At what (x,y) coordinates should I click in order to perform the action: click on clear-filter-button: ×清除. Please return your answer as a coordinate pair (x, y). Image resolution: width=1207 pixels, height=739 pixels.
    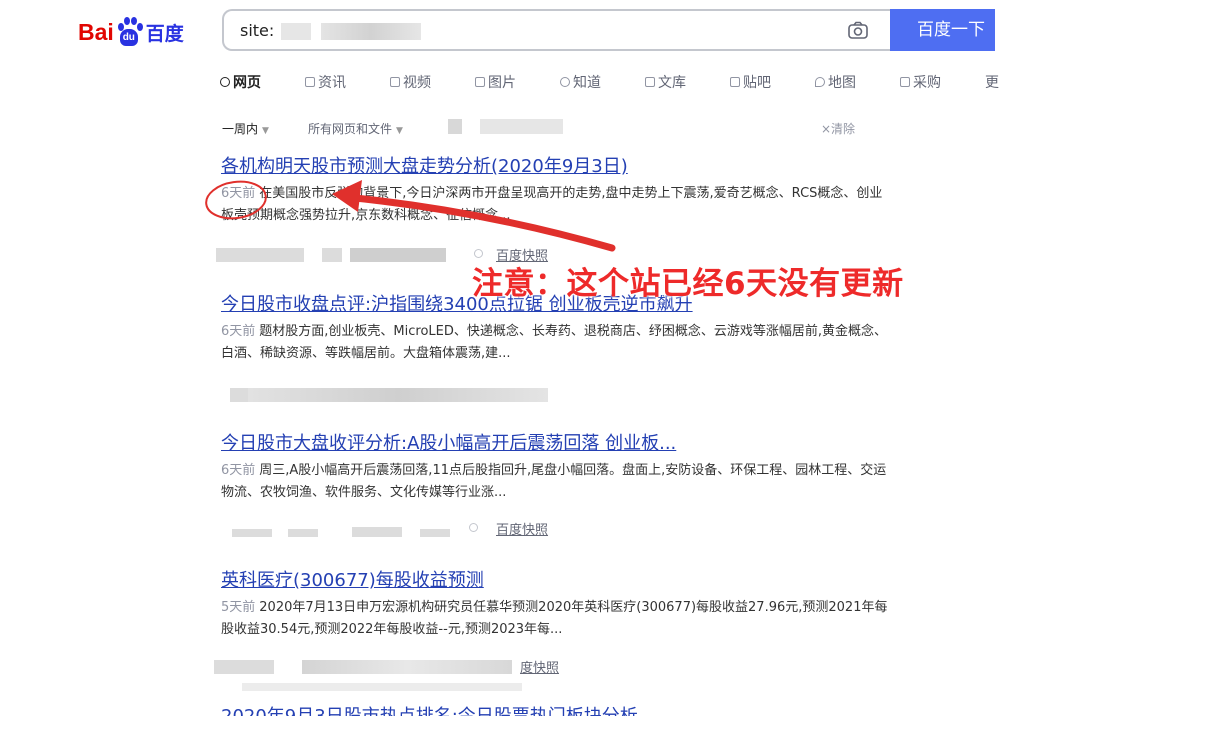
    Looking at the image, I should click on (838, 128).